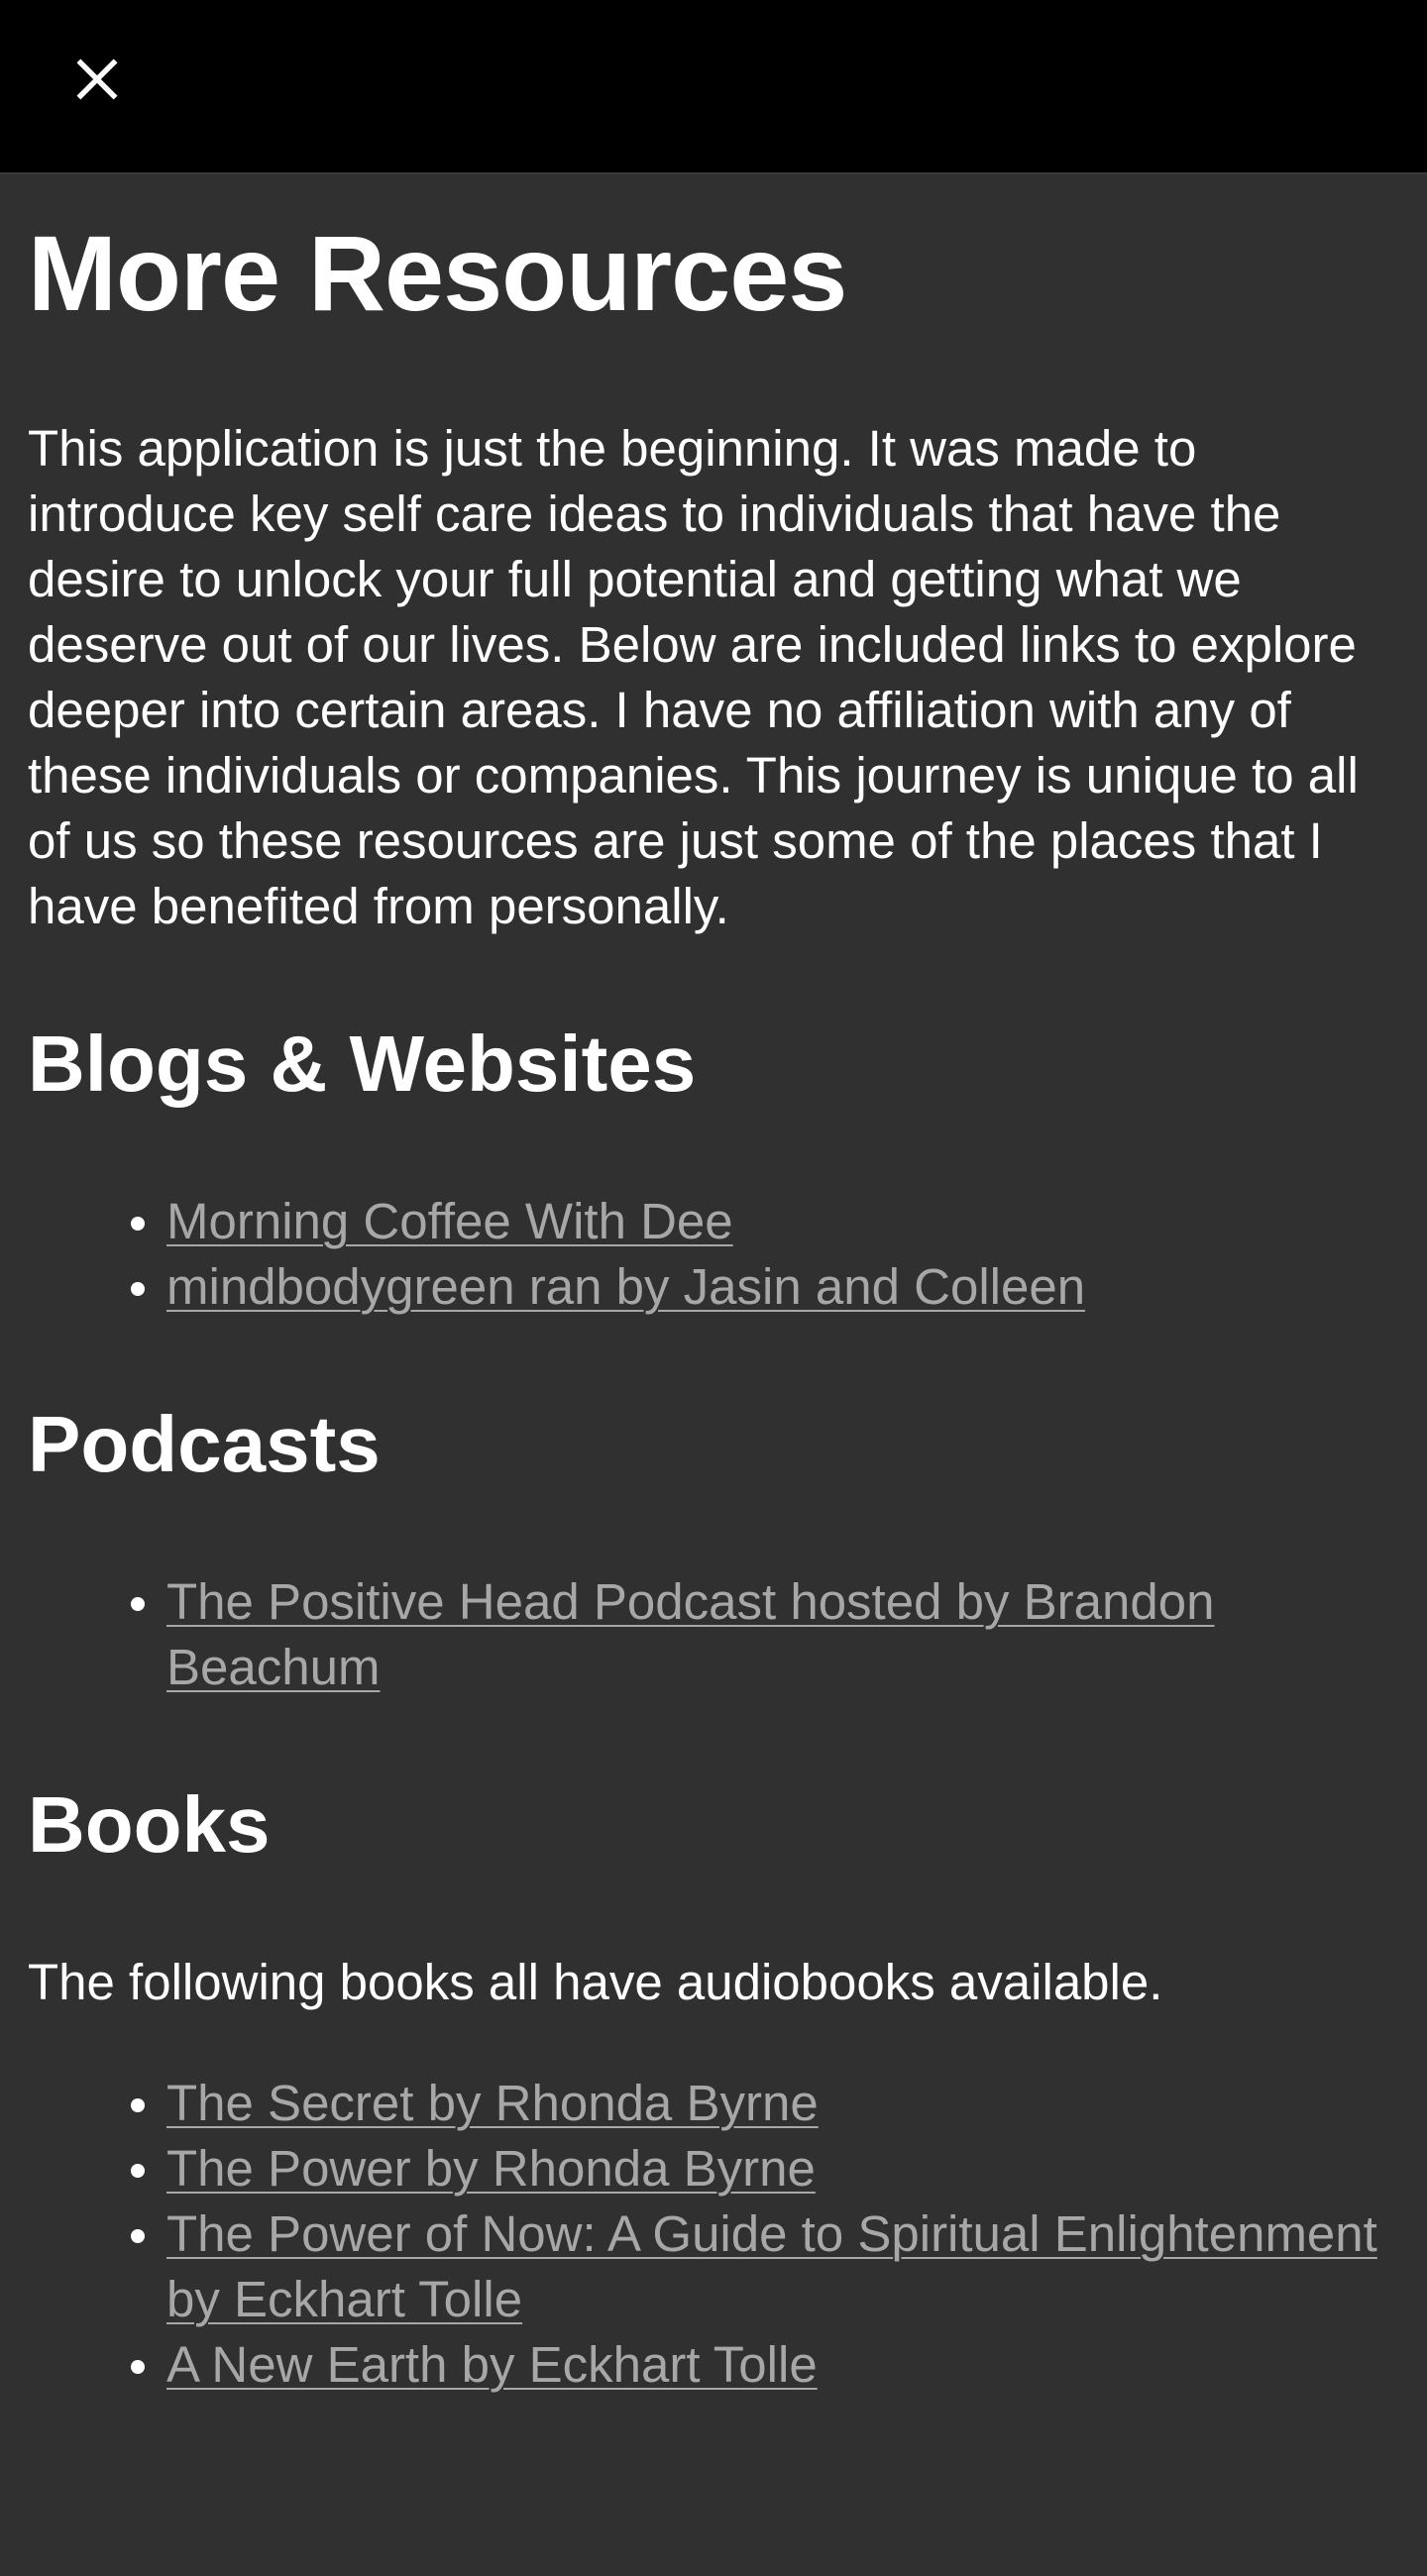 The width and height of the screenshot is (1427, 2576). I want to click on section-heading-podcasts: Podcasts, so click(204, 1444).